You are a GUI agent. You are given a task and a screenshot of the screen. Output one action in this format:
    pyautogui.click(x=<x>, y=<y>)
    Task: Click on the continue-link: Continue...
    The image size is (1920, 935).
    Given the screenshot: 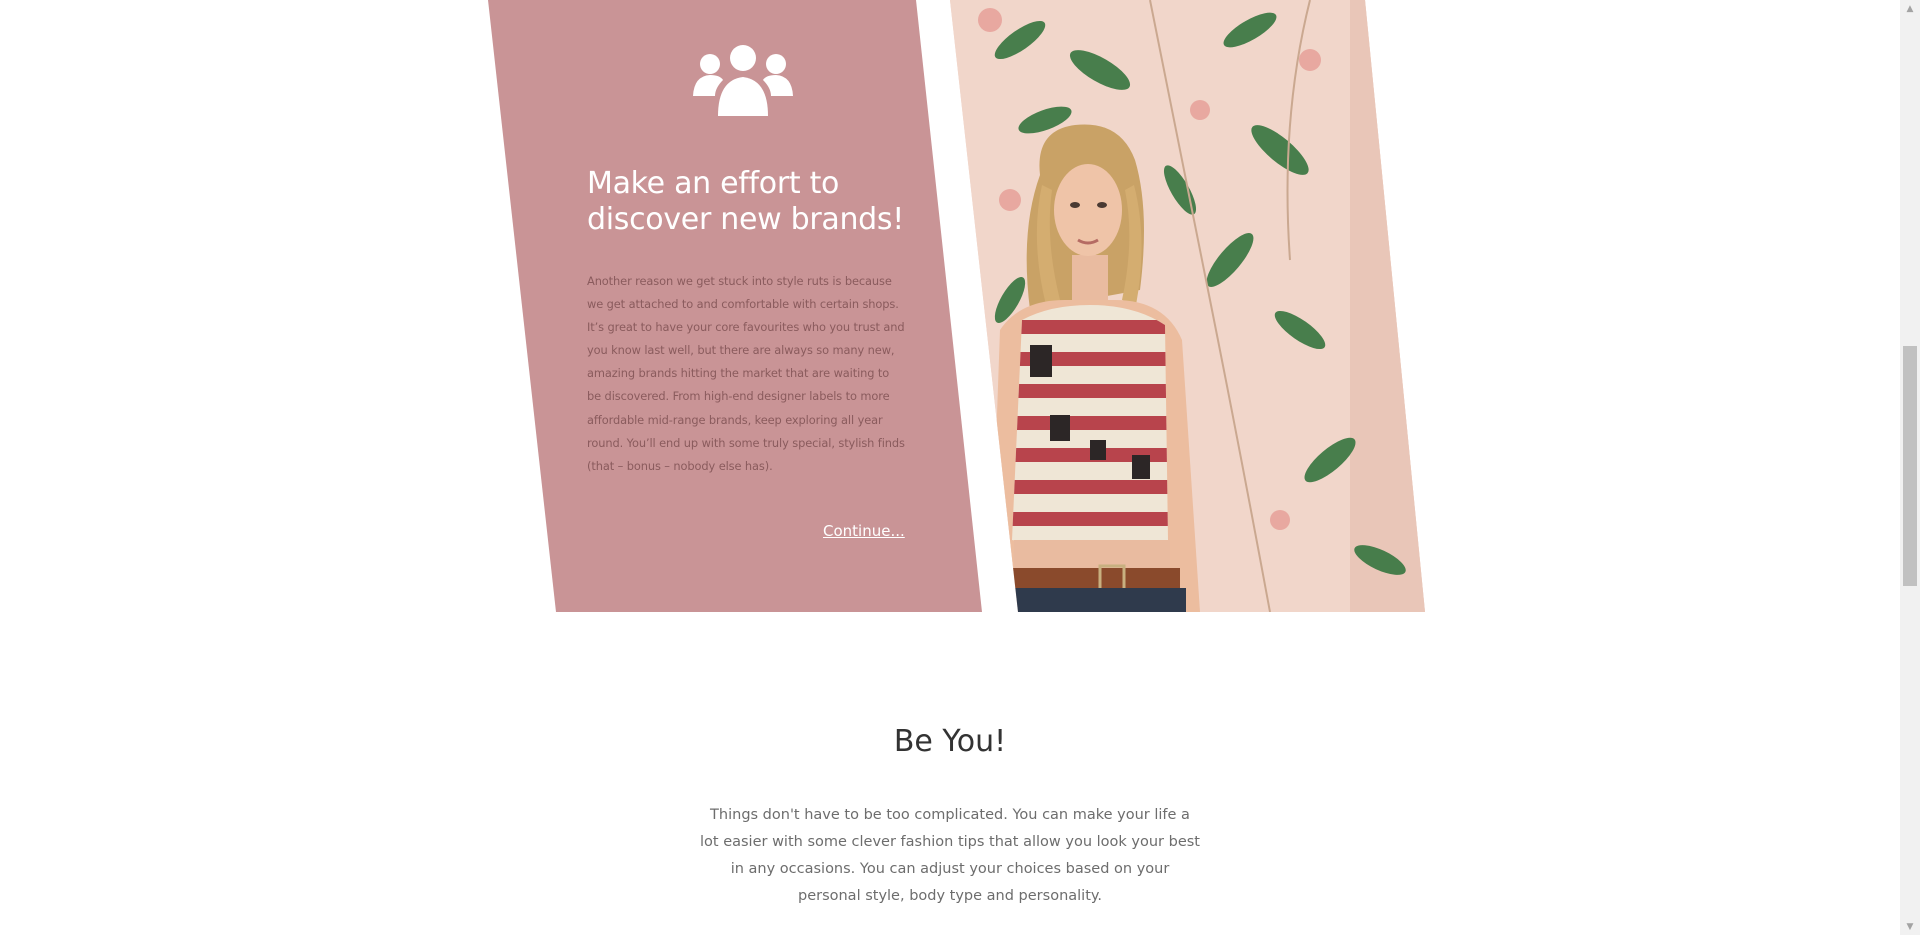 What is the action you would take?
    pyautogui.click(x=864, y=531)
    